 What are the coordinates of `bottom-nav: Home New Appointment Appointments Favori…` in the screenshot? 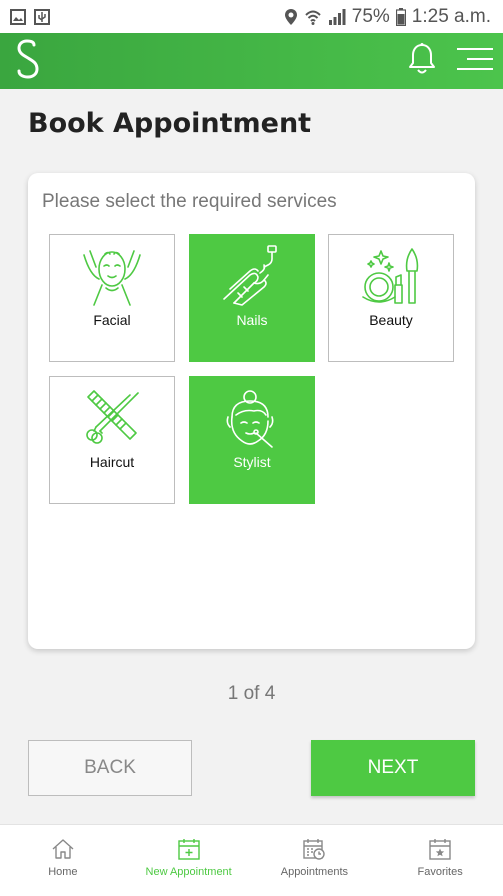 It's located at (251, 860).